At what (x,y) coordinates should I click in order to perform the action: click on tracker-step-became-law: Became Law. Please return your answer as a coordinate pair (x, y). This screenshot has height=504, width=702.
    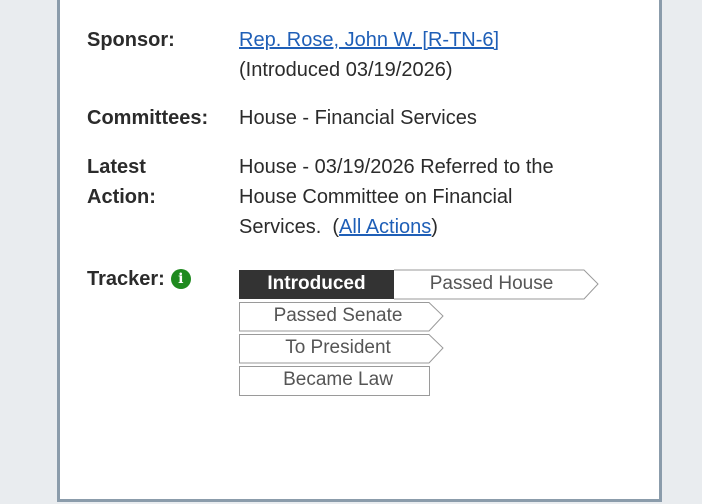
    Looking at the image, I should click on (334, 381).